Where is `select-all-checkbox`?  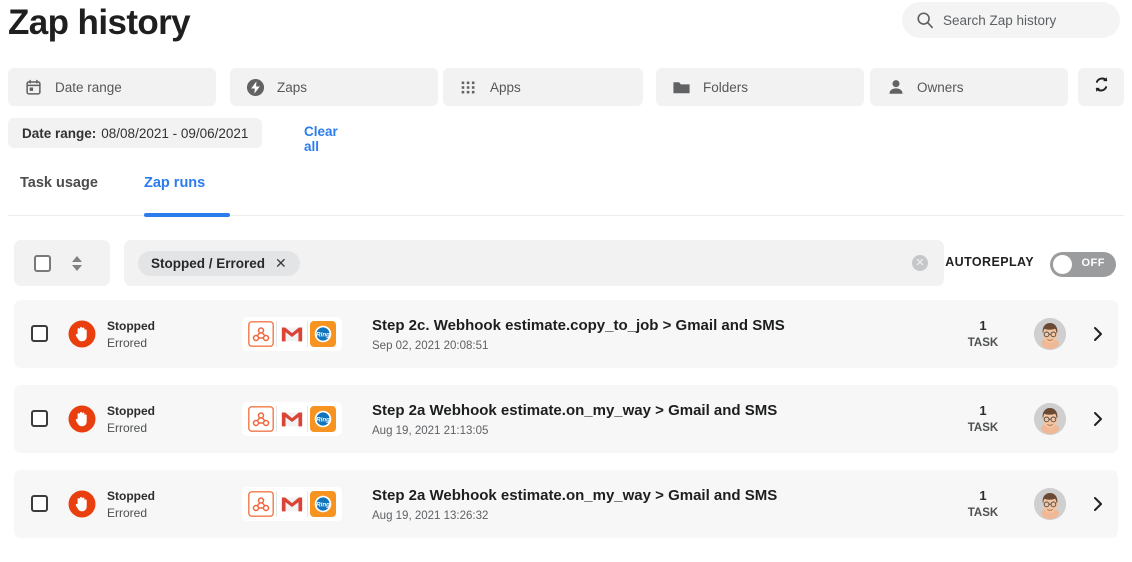
select-all-checkbox is located at coordinates (42, 263).